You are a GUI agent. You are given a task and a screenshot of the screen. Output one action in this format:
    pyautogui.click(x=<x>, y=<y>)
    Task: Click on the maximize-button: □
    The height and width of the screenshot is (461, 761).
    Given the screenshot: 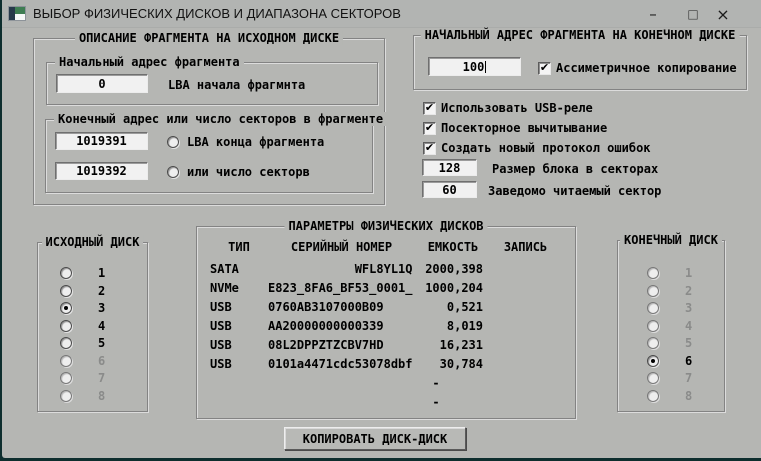 What is the action you would take?
    pyautogui.click(x=693, y=14)
    